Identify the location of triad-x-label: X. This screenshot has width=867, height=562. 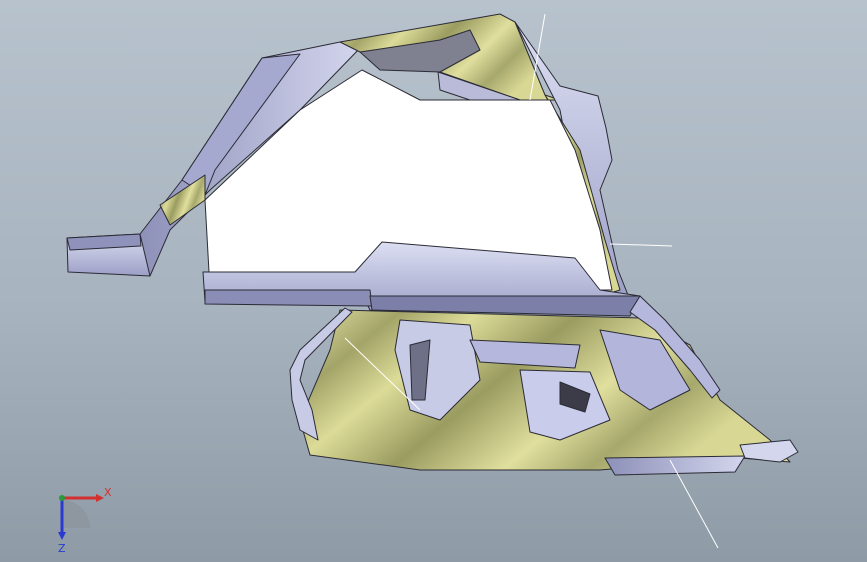
(108, 492).